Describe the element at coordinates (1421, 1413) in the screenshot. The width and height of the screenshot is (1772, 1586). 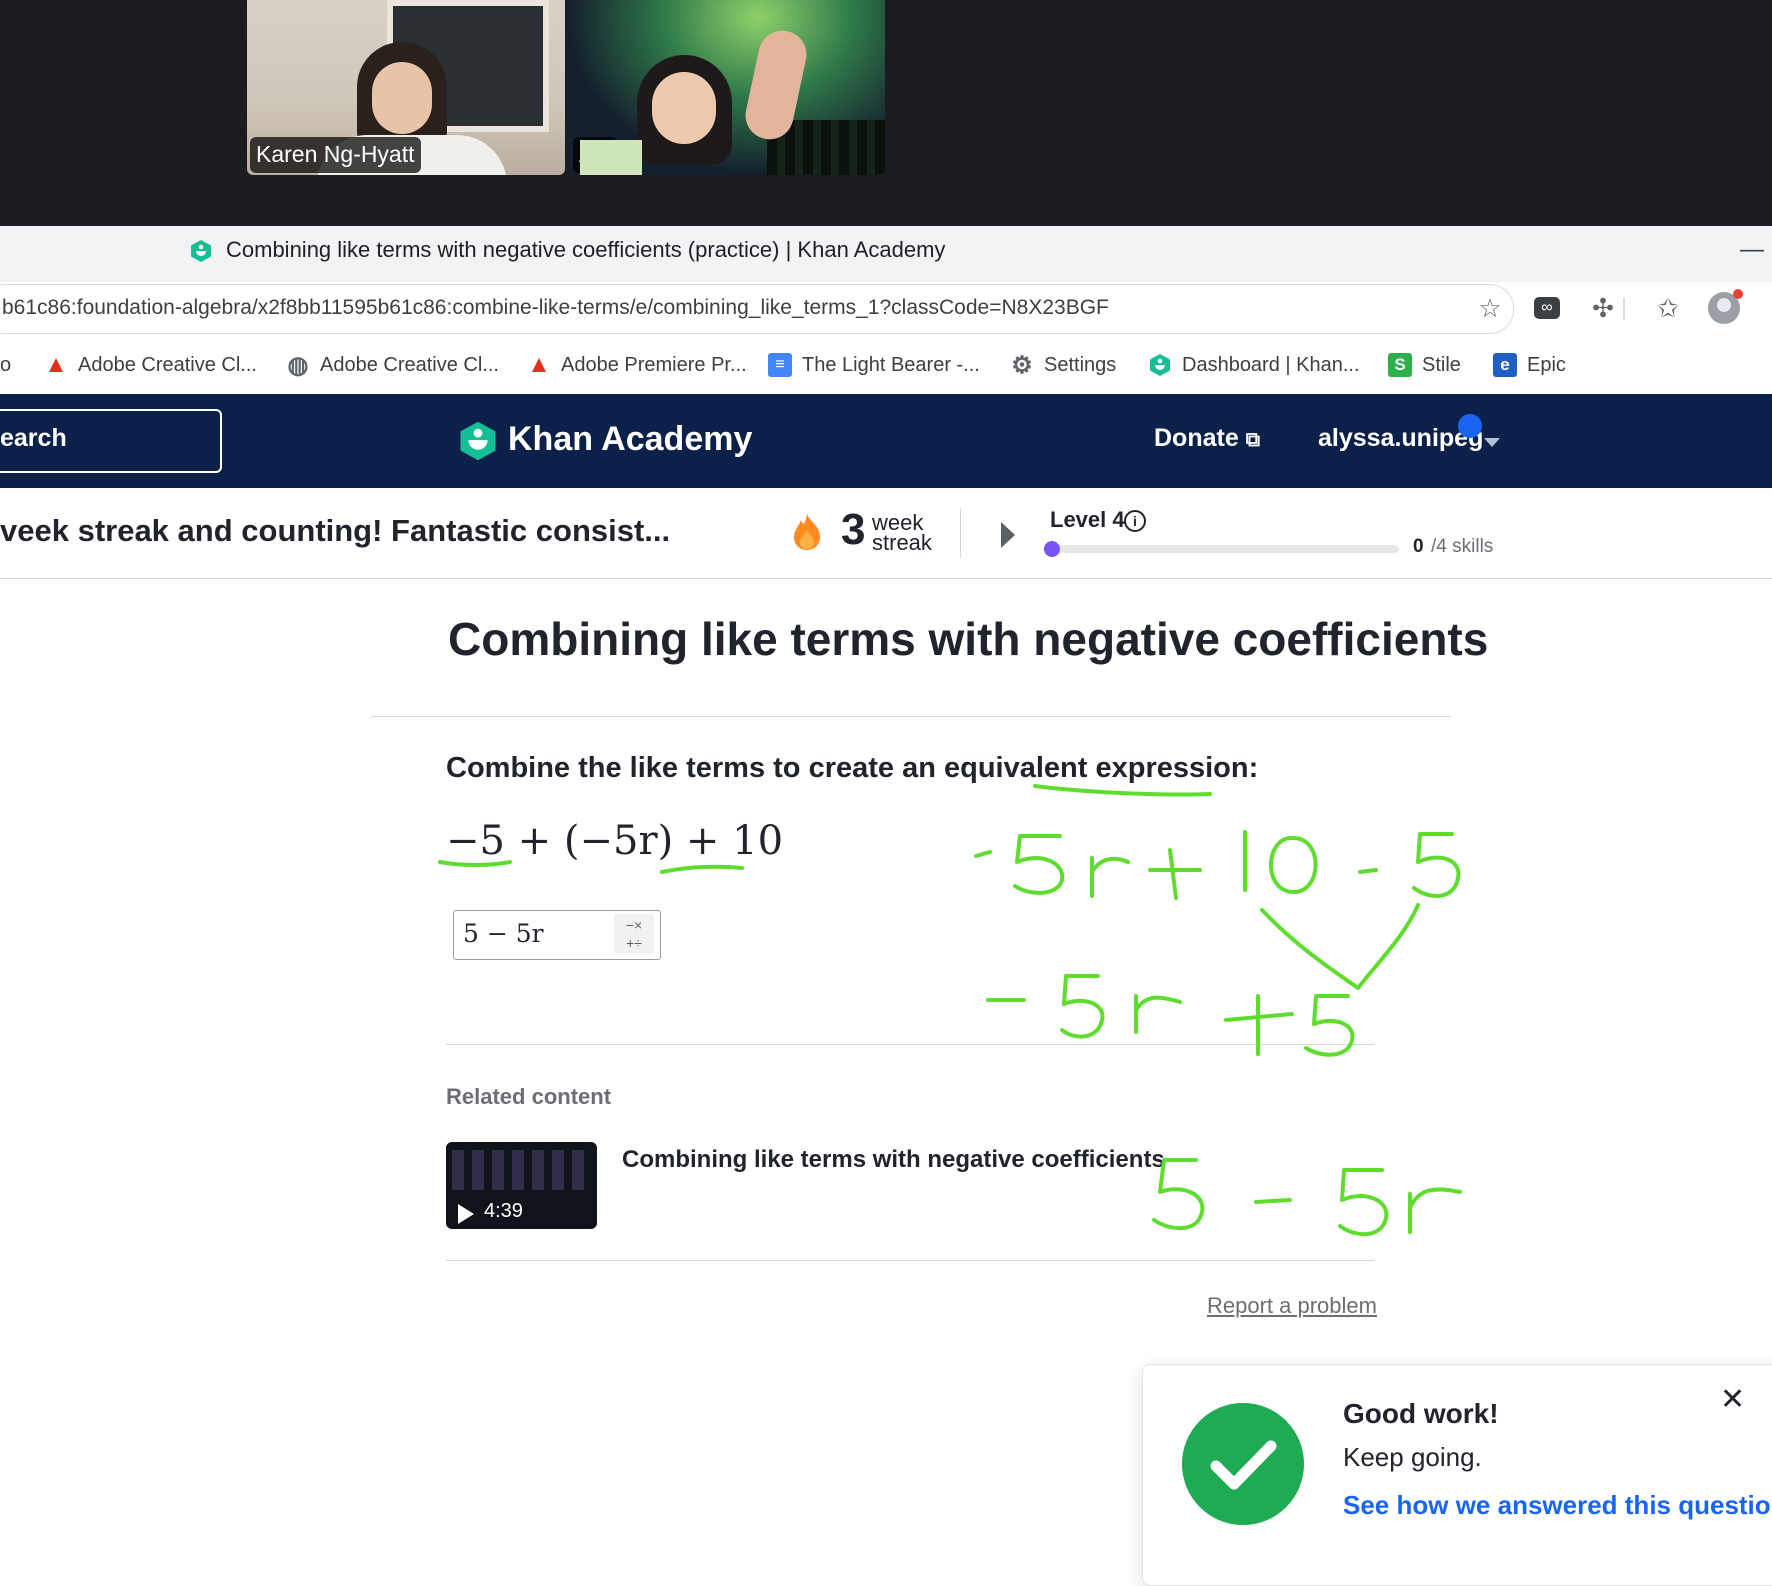
I see `toast-title: Good work!` at that location.